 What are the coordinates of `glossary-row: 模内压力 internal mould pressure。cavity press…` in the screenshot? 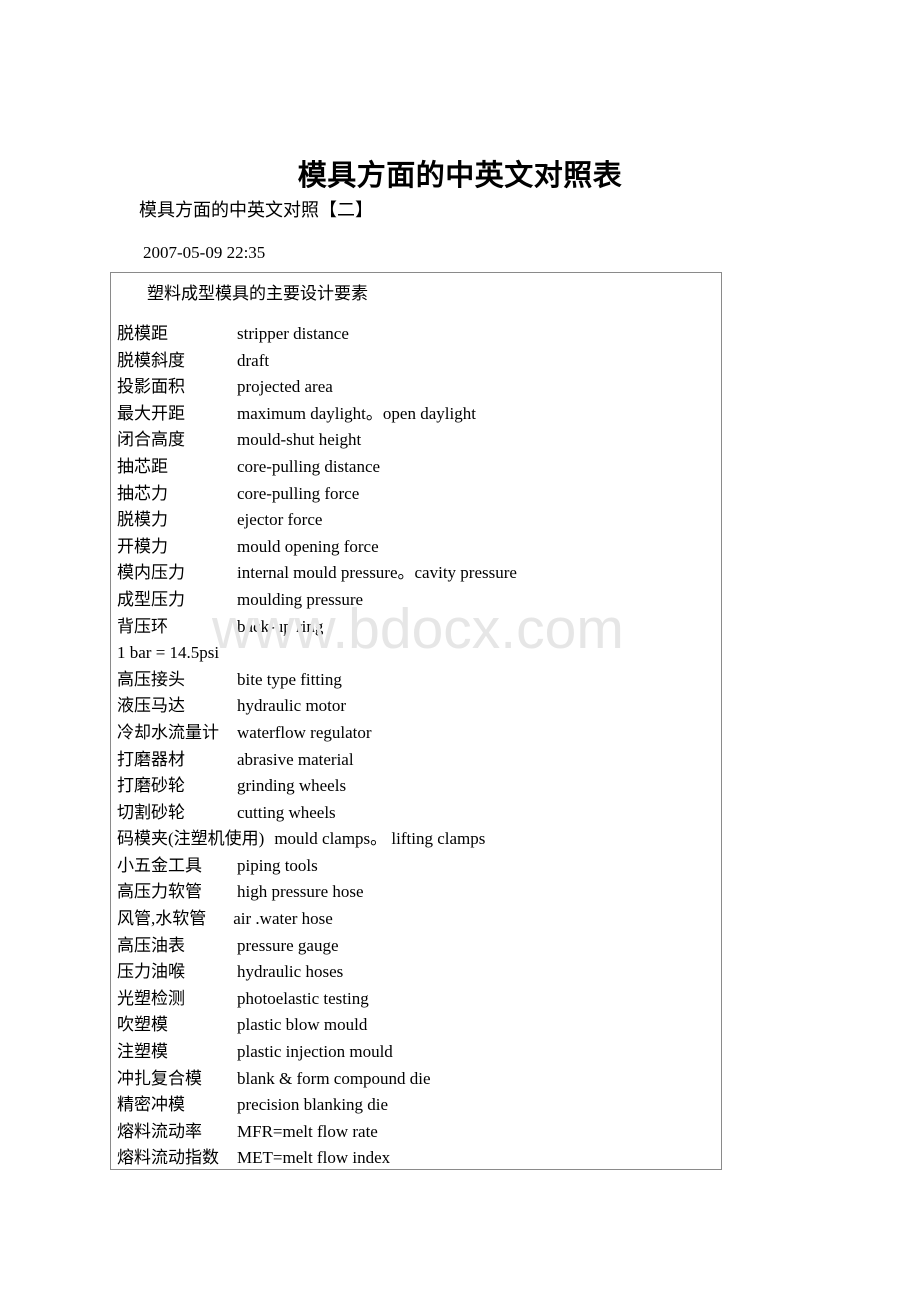 It's located at (419, 573).